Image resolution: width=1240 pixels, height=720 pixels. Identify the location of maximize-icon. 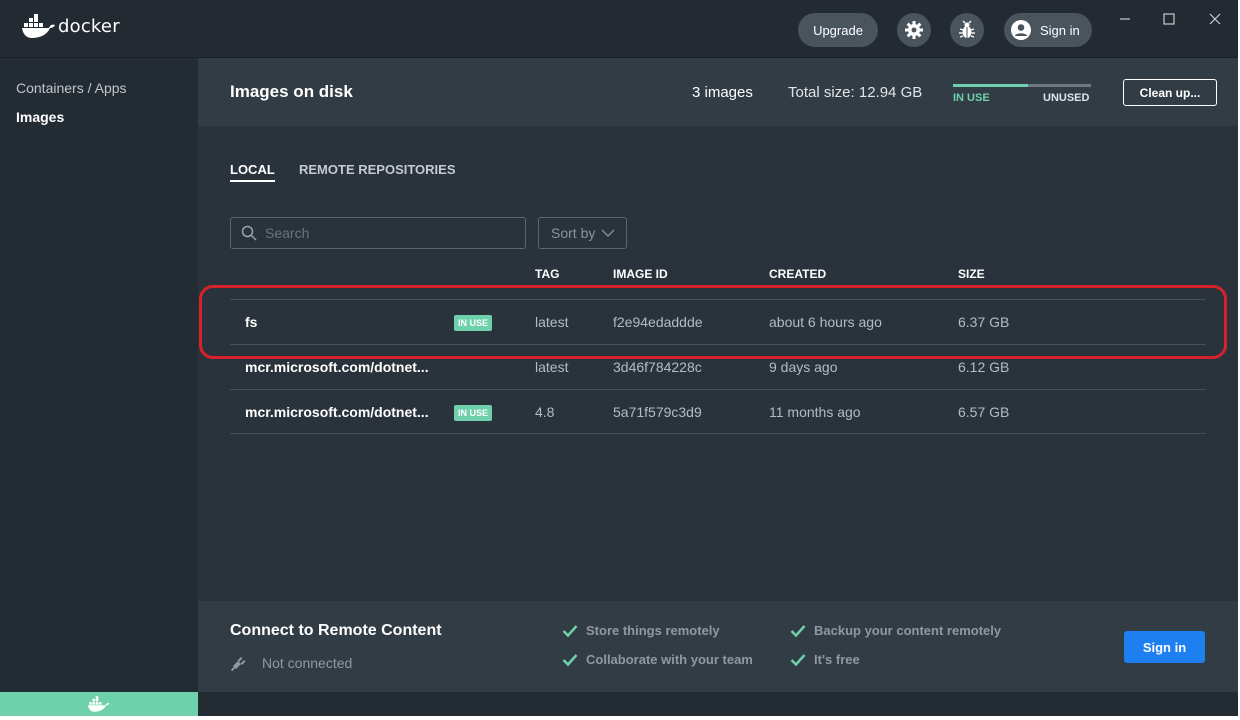
(1169, 19).